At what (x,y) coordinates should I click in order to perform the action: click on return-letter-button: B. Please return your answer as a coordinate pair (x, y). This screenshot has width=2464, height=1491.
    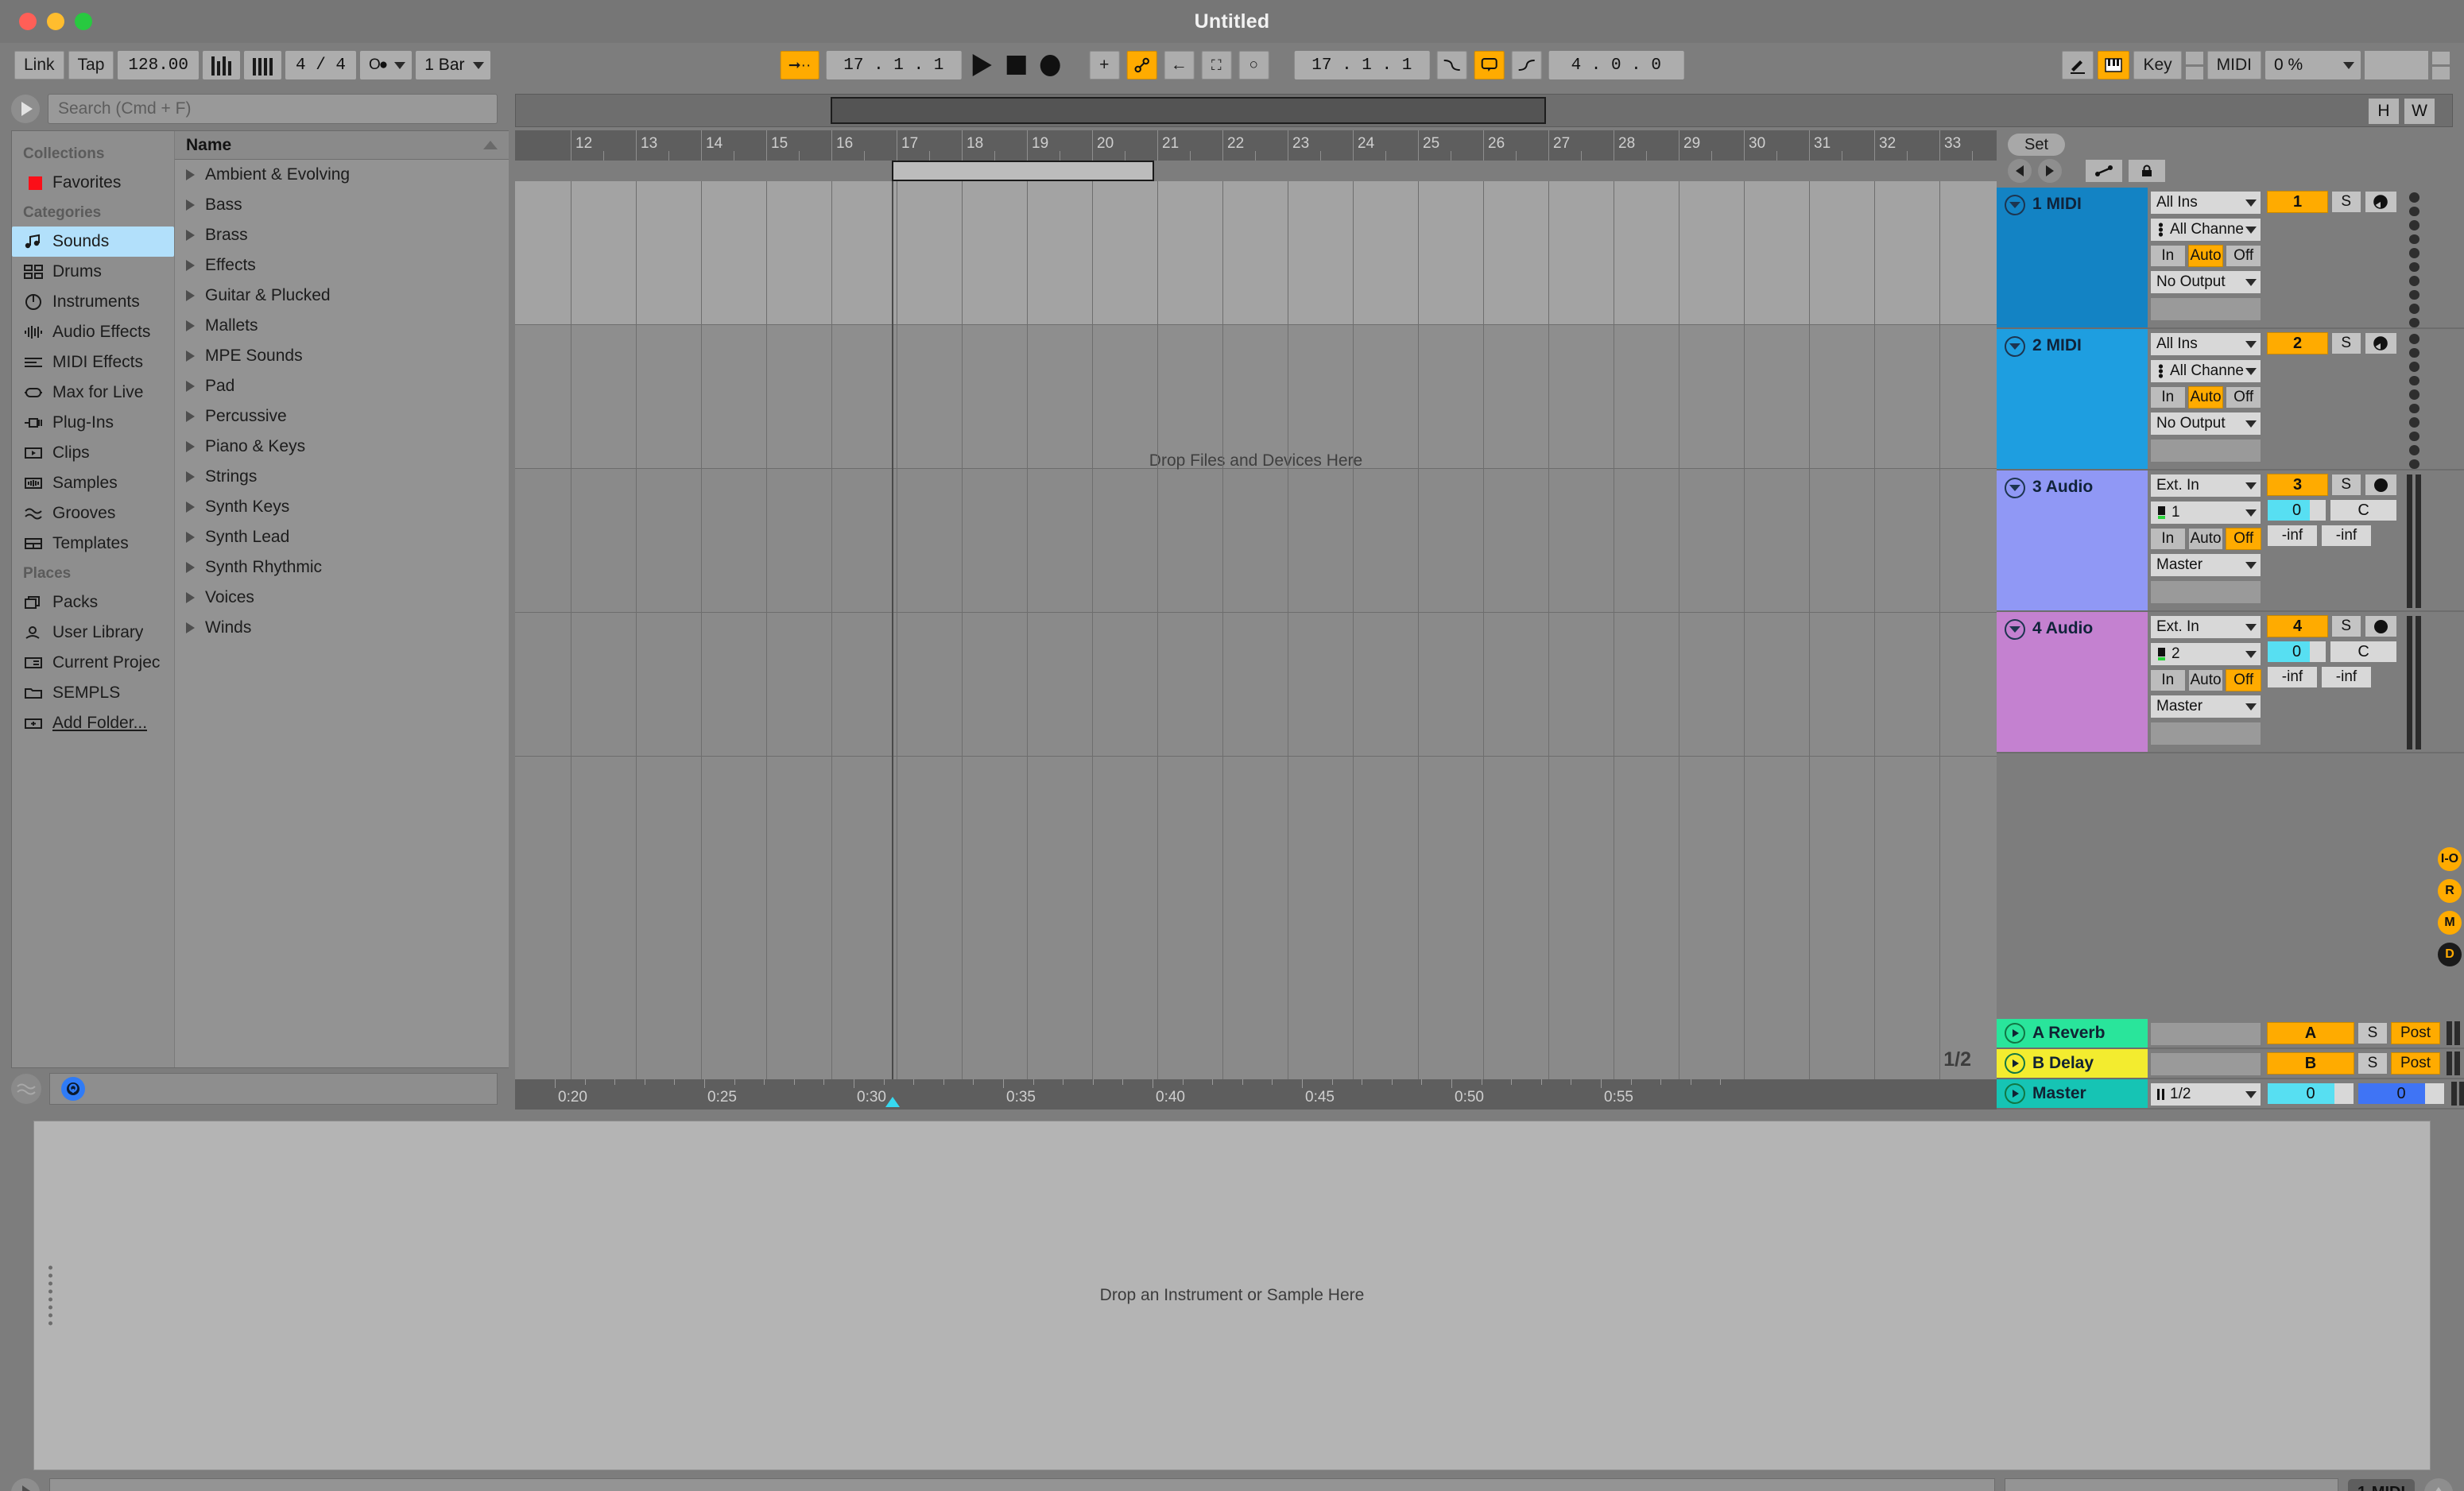
    Looking at the image, I should click on (2310, 1063).